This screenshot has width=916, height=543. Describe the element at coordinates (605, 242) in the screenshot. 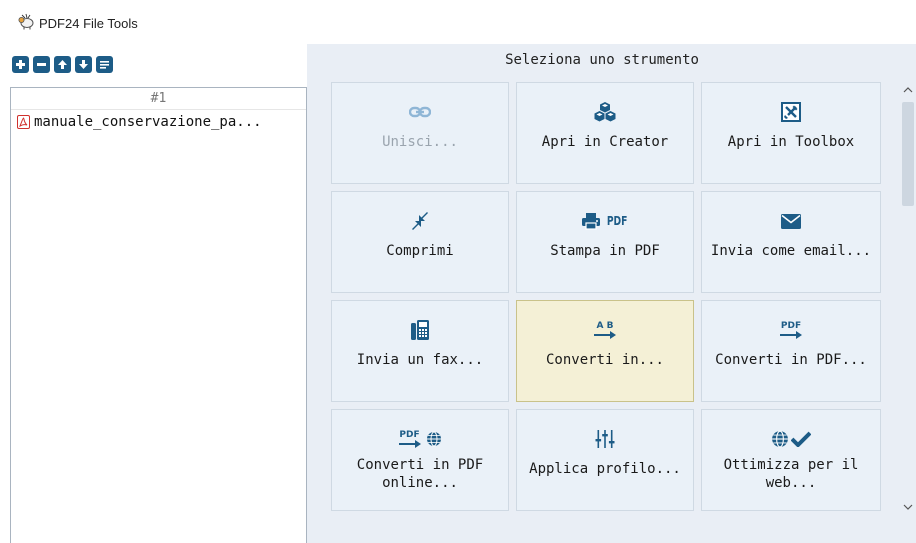

I see `tool-print-pdf-button: PDF Stampa in PDF` at that location.